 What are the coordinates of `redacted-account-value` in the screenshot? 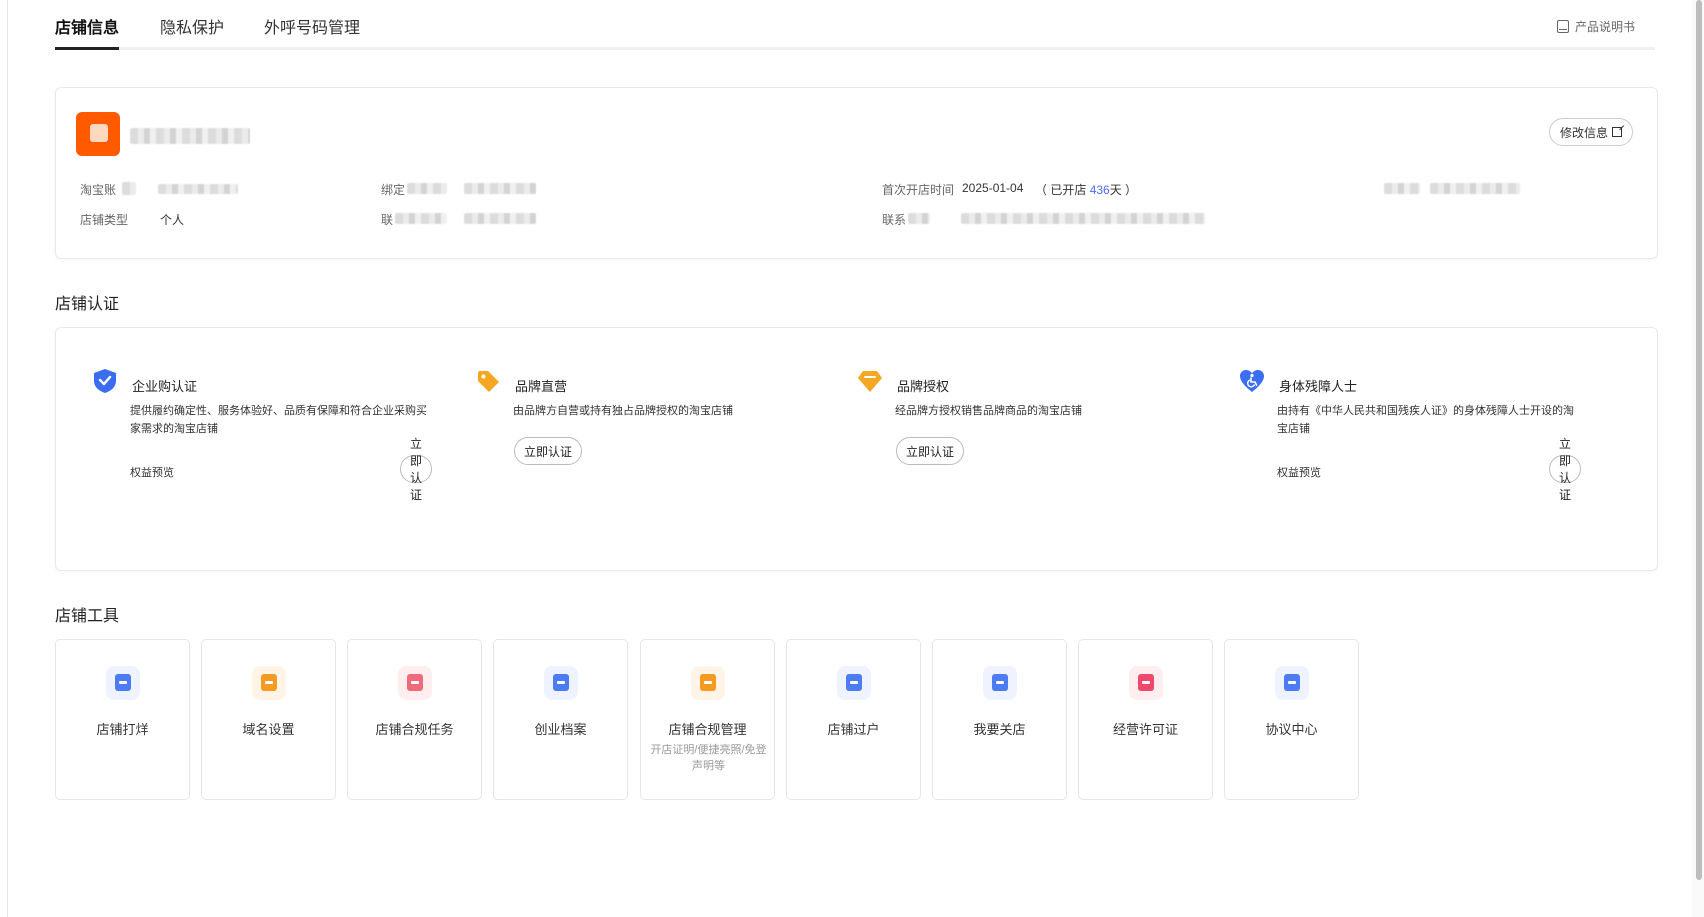 It's located at (198, 189).